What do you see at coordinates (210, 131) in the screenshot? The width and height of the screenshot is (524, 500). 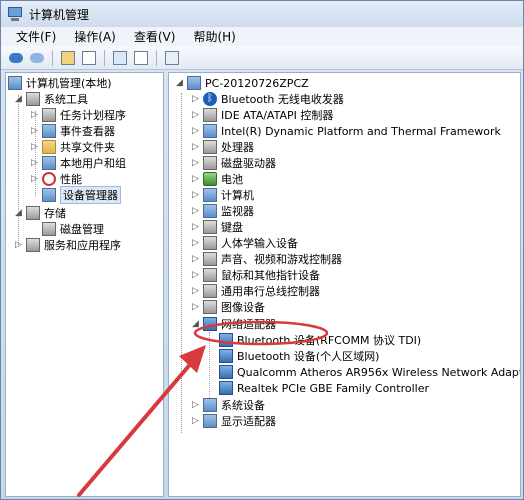 I see `thermal-framework-icon` at bounding box center [210, 131].